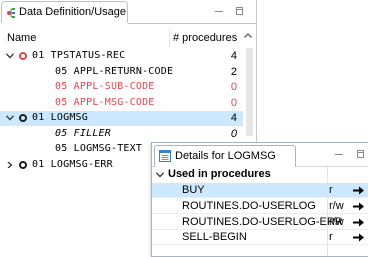 Image resolution: width=368 pixels, height=257 pixels. I want to click on tree-row-label: 01 LOGMSG, so click(60, 117).